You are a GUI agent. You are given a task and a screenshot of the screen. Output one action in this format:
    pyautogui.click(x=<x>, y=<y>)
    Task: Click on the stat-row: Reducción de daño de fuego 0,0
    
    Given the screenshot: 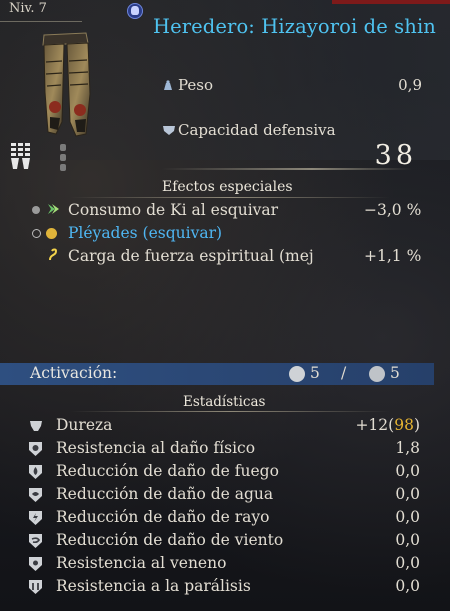 What is the action you would take?
    pyautogui.click(x=224, y=473)
    